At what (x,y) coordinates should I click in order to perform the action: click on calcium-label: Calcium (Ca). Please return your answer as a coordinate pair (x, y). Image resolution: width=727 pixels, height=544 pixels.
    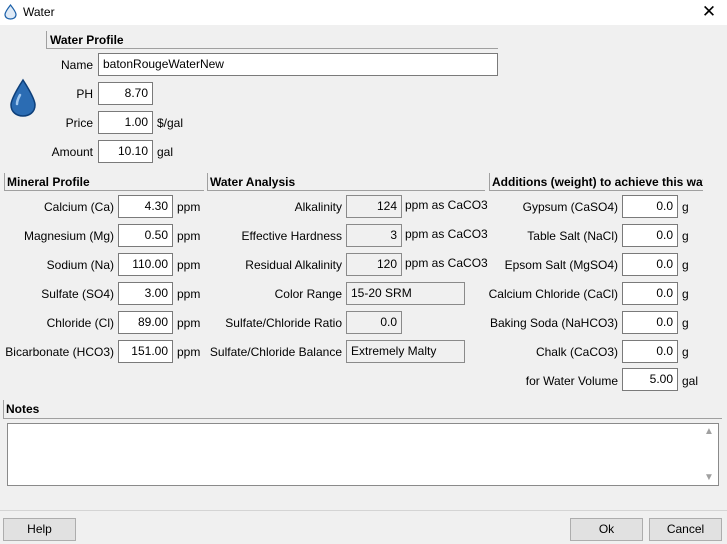
    Looking at the image, I should click on (78, 207).